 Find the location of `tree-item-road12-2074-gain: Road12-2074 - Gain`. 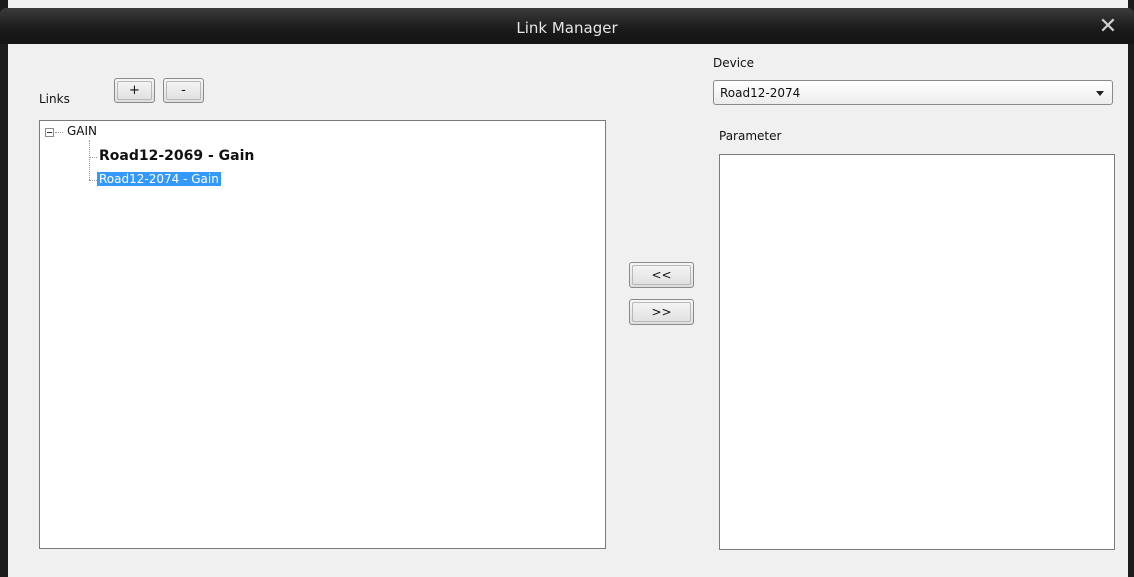

tree-item-road12-2074-gain: Road12-2074 - Gain is located at coordinates (159, 179).